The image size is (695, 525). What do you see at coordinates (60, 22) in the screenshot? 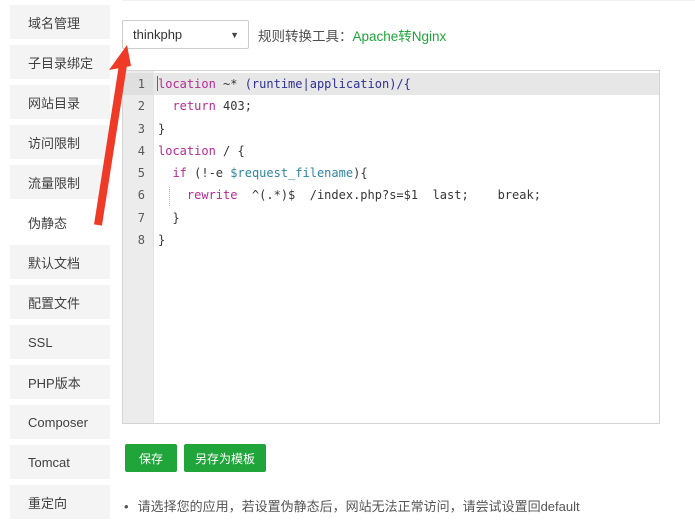
I see `sidebar-item-domain-manage: 域名管理` at bounding box center [60, 22].